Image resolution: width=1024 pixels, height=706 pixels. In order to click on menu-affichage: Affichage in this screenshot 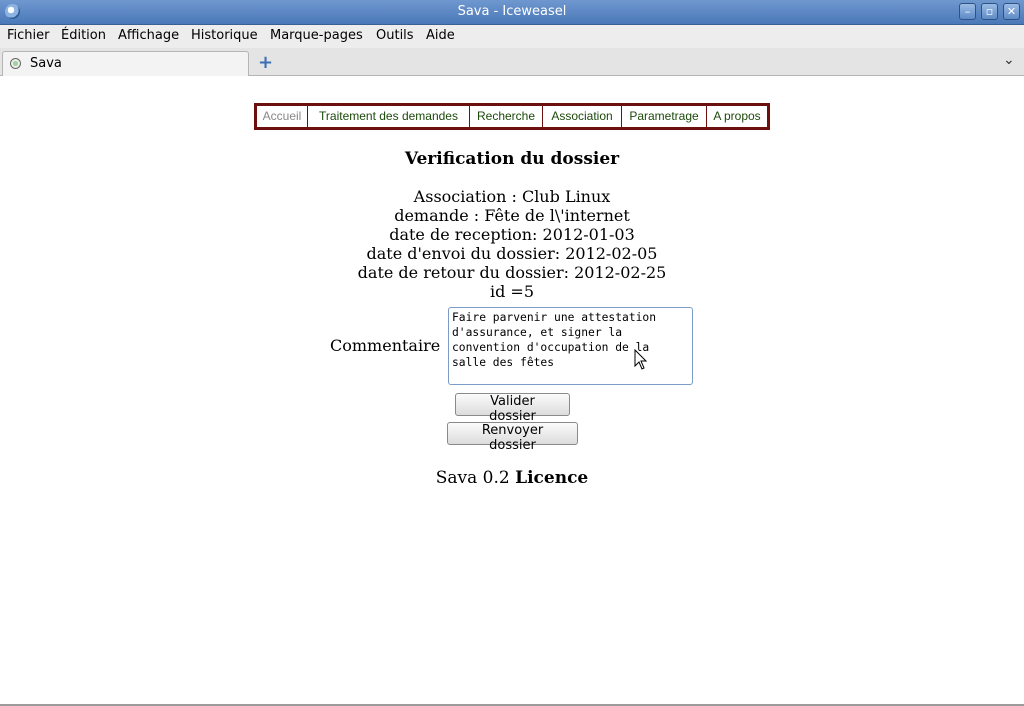, I will do `click(148, 35)`.